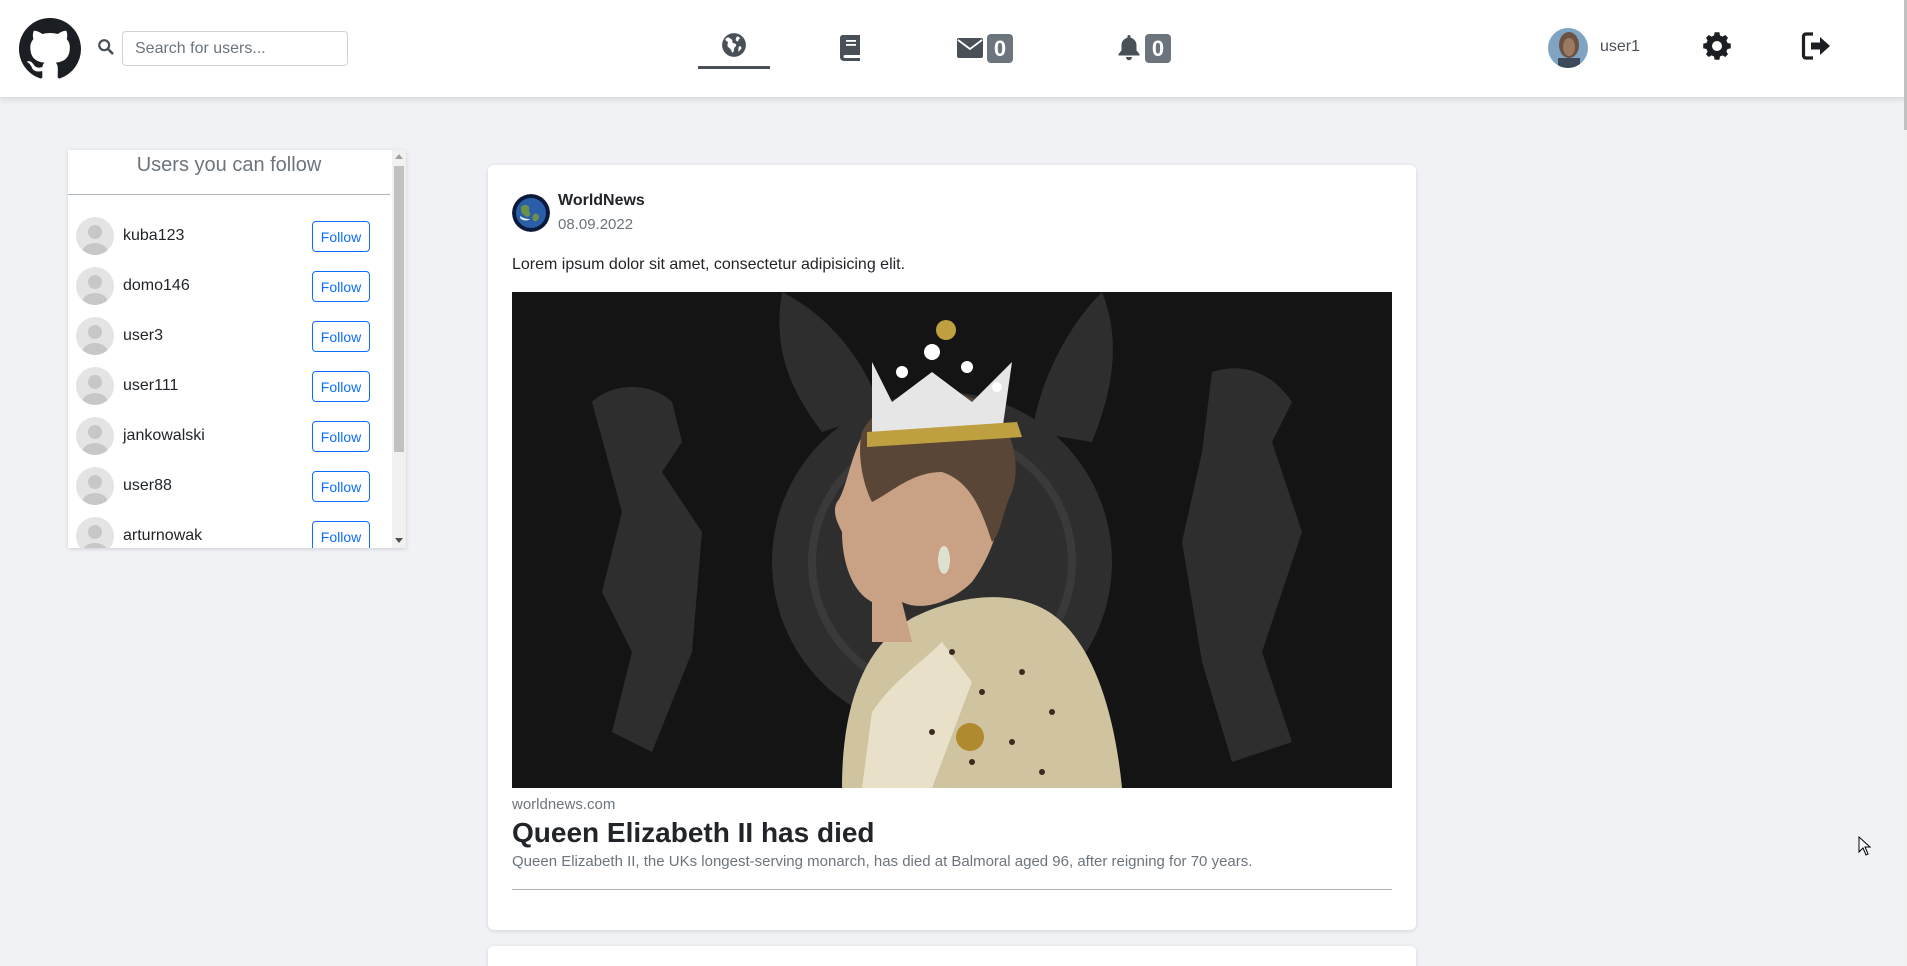 The width and height of the screenshot is (1907, 966). Describe the element at coordinates (150, 386) in the screenshot. I see `username: user111` at that location.